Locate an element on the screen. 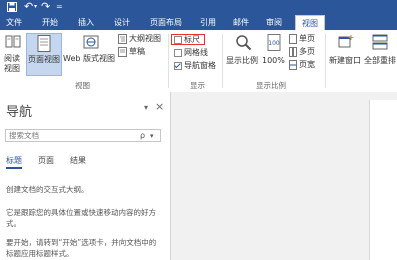 Image resolution: width=397 pixels, height=260 pixels. undo-dropdown-icon: ▾ is located at coordinates (35, 6).